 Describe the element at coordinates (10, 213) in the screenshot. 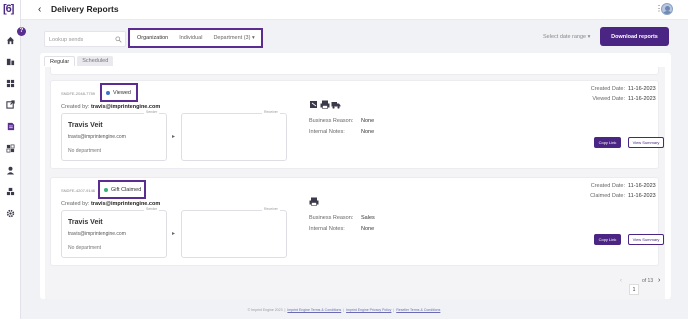

I see `settings-icon` at that location.